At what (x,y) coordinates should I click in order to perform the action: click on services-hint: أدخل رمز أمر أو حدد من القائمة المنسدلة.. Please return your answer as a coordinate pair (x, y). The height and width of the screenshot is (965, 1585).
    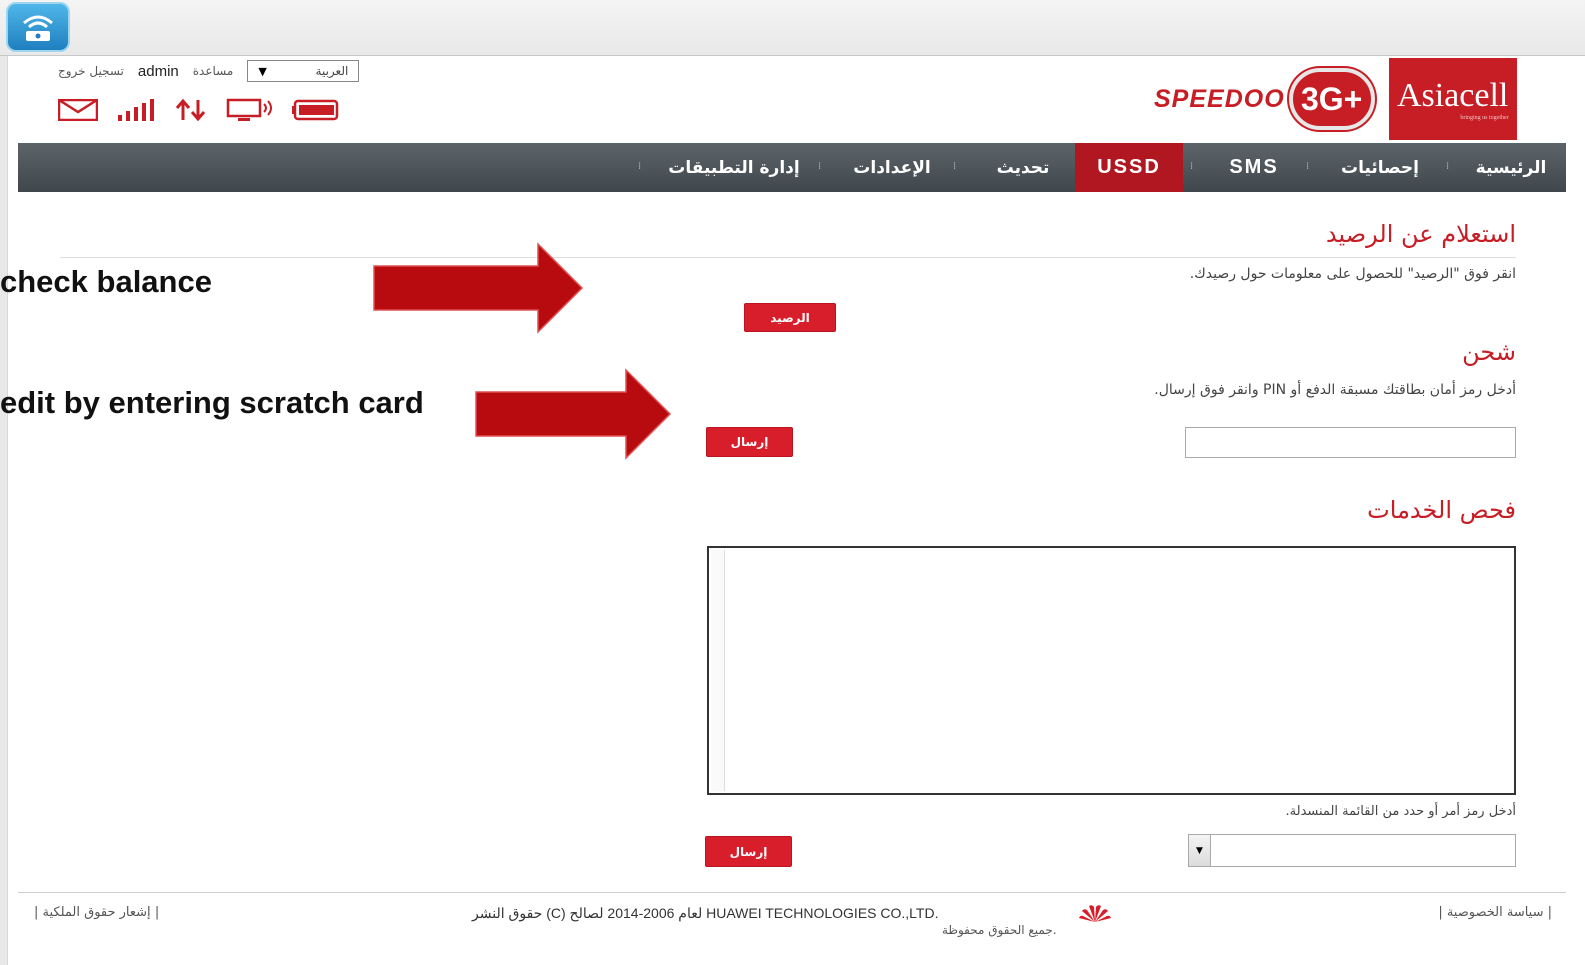
    Looking at the image, I should click on (1400, 811).